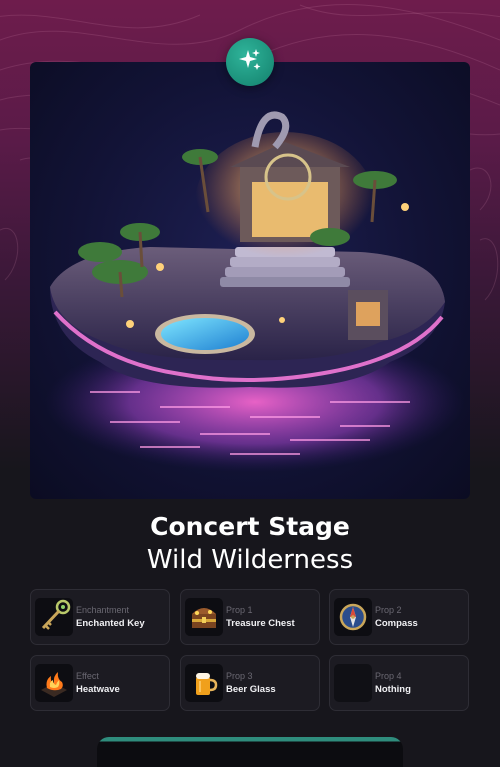 Image resolution: width=500 pixels, height=767 pixels. Describe the element at coordinates (251, 689) in the screenshot. I see `slot-value: Beer Glass` at that location.